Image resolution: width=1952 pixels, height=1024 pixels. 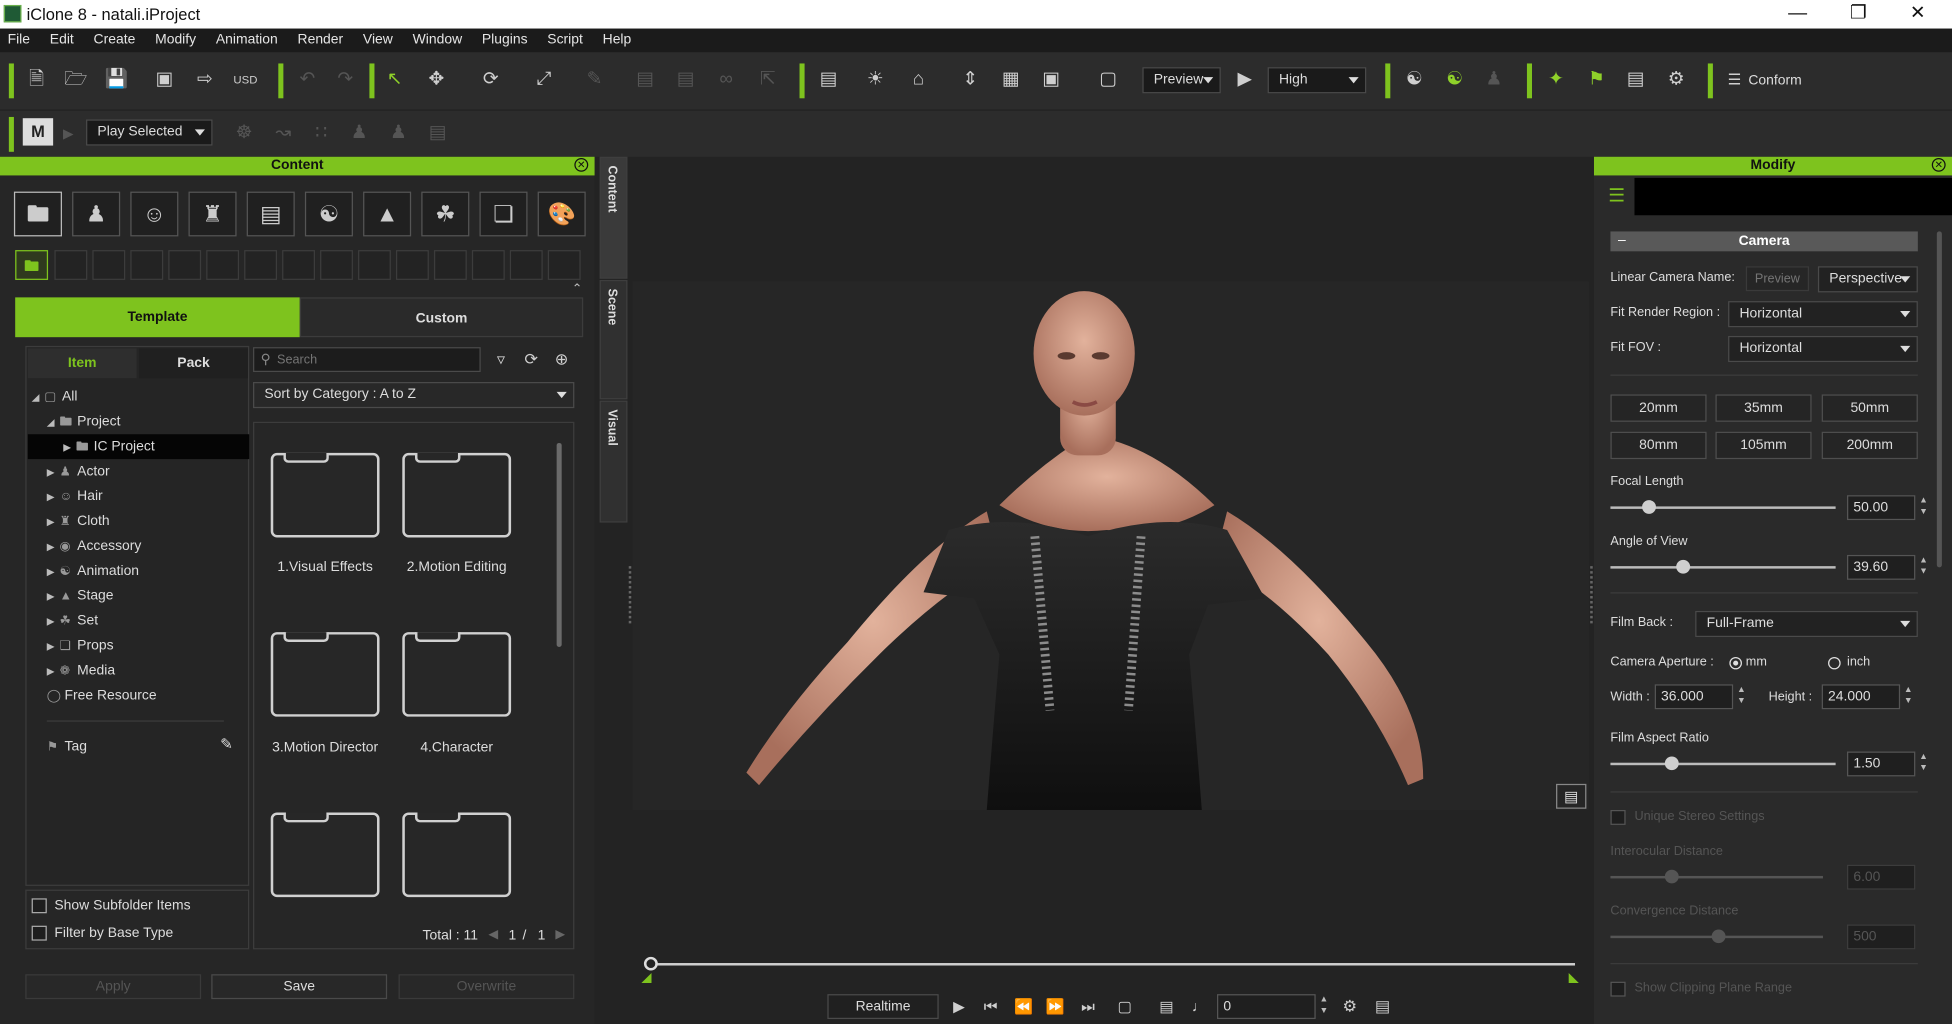 What do you see at coordinates (398, 133) in the screenshot?
I see `md-group-icon: ♟` at bounding box center [398, 133].